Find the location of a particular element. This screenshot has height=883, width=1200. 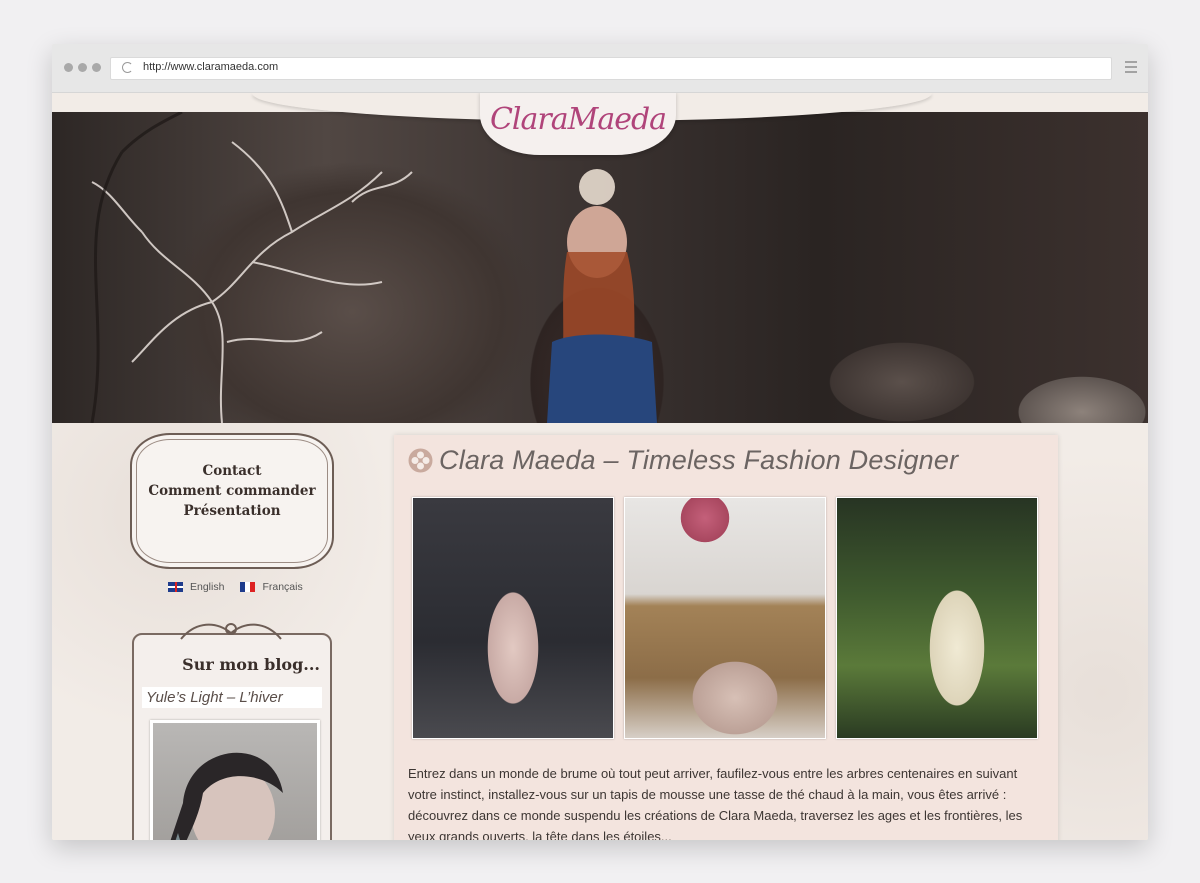

page-title-text: Clara Maeda – Timeless Fashion Designer is located at coordinates (699, 460).